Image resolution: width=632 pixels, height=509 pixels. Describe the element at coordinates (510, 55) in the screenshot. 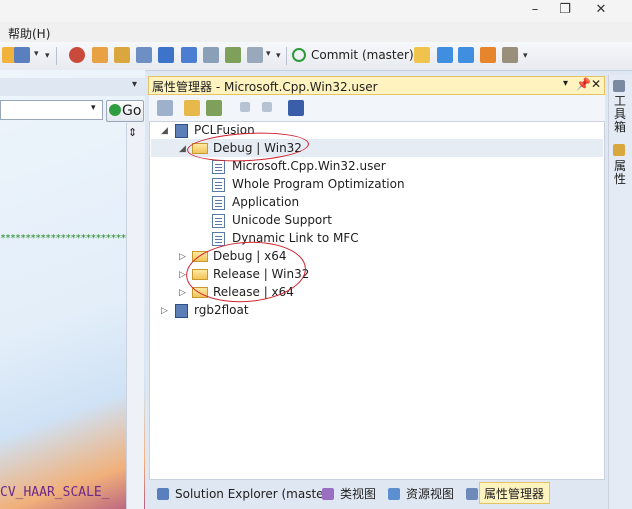

I see `tools-icon` at that location.